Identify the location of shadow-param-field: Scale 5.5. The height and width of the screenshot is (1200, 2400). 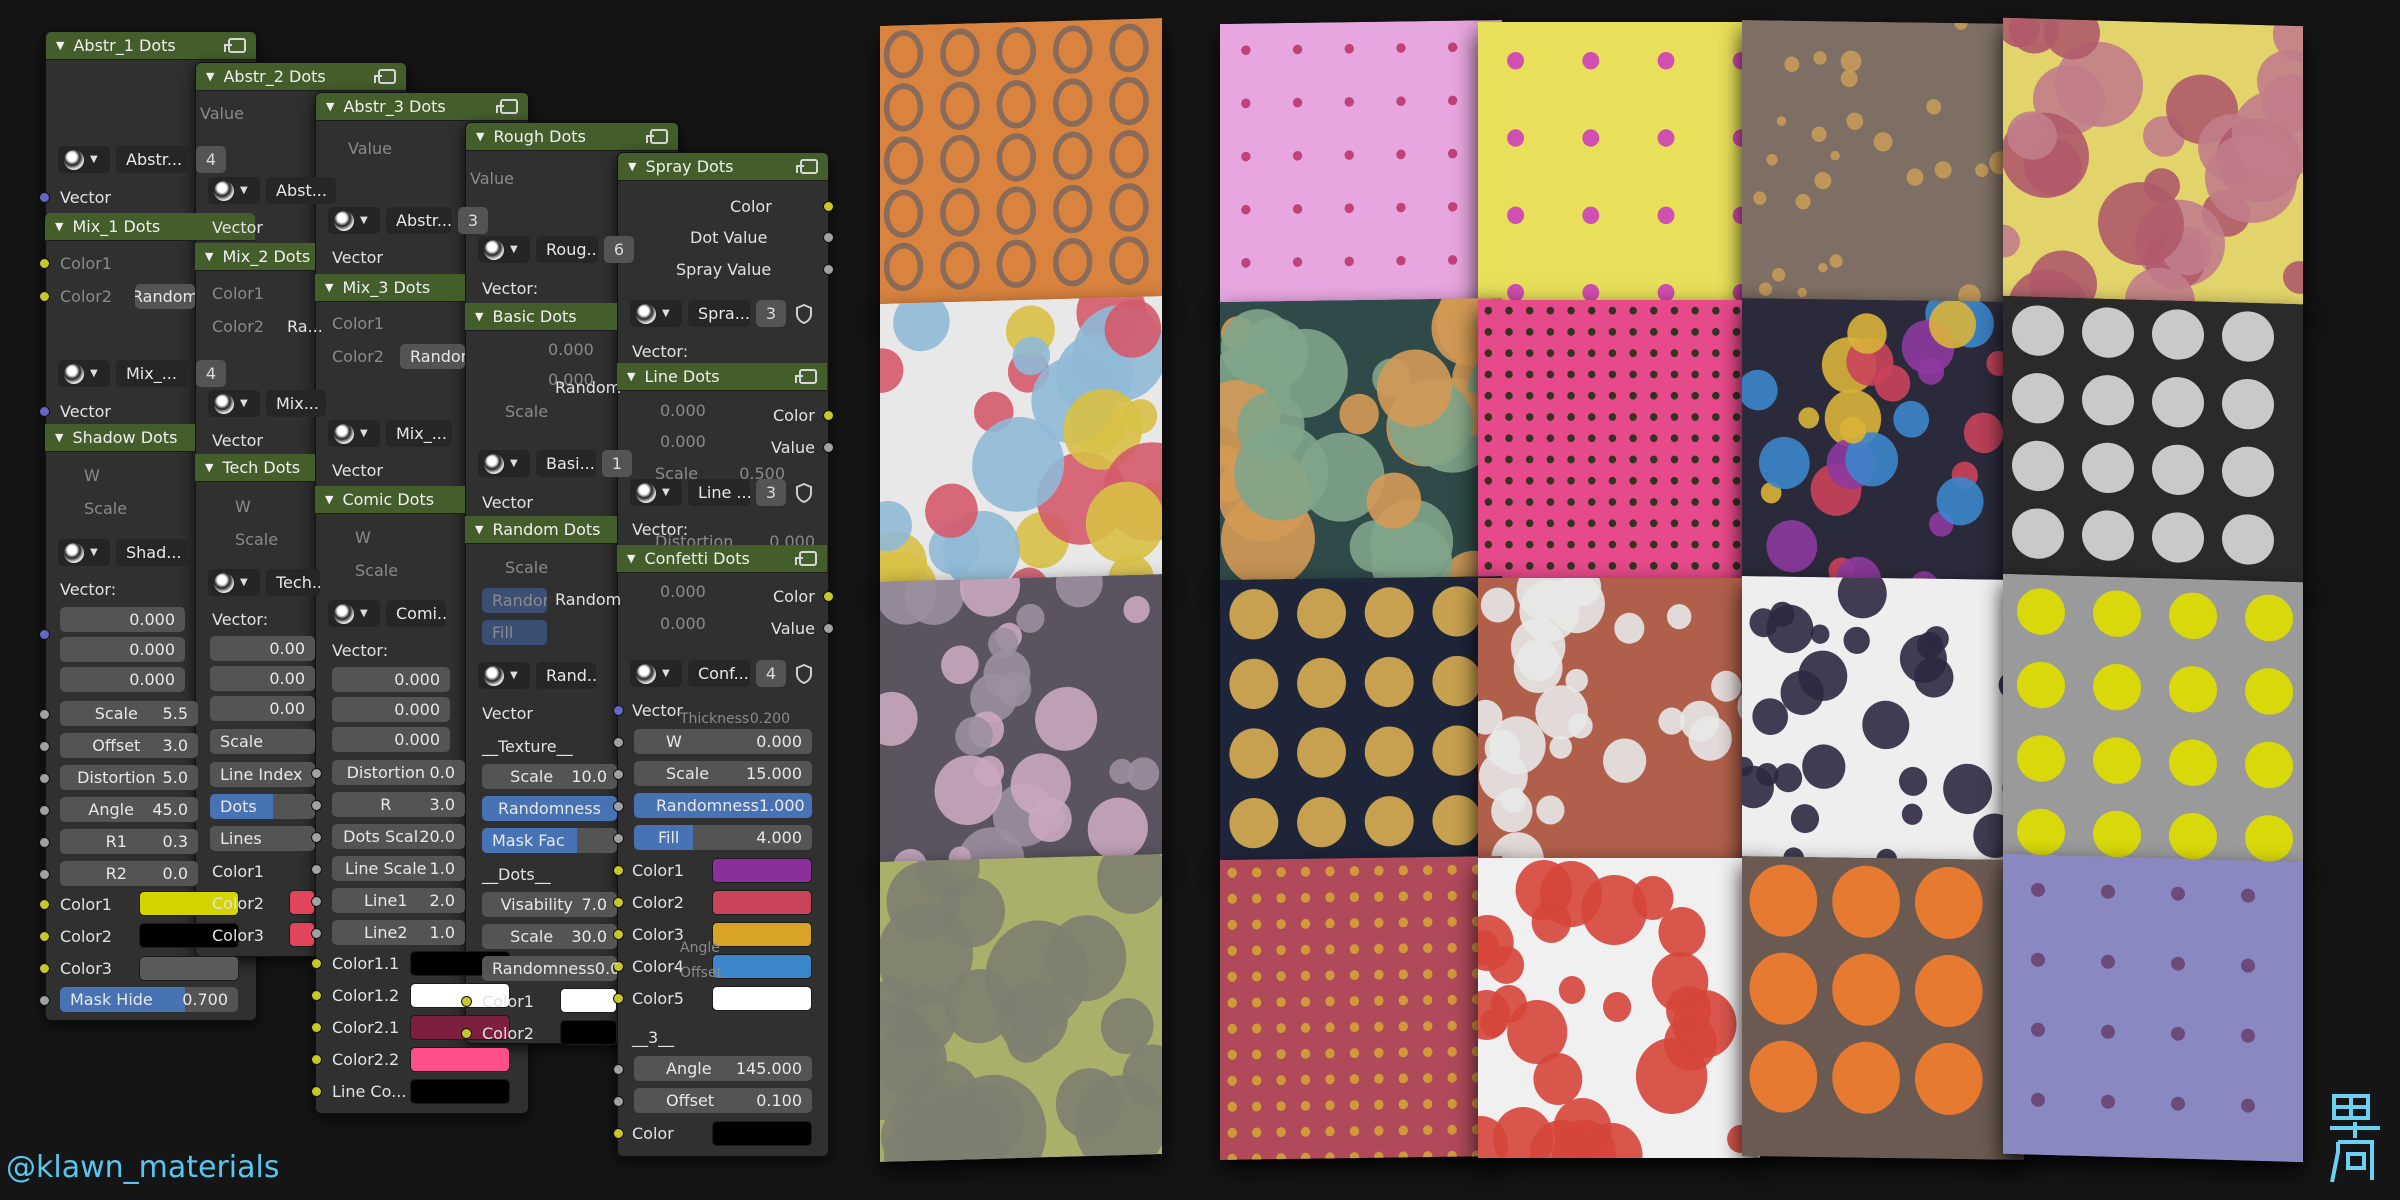
(129, 713).